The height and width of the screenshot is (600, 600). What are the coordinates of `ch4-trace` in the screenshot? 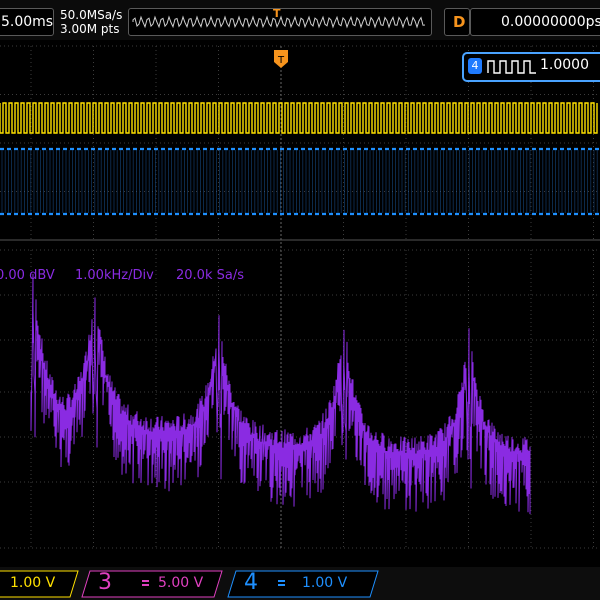 It's located at (300, 181).